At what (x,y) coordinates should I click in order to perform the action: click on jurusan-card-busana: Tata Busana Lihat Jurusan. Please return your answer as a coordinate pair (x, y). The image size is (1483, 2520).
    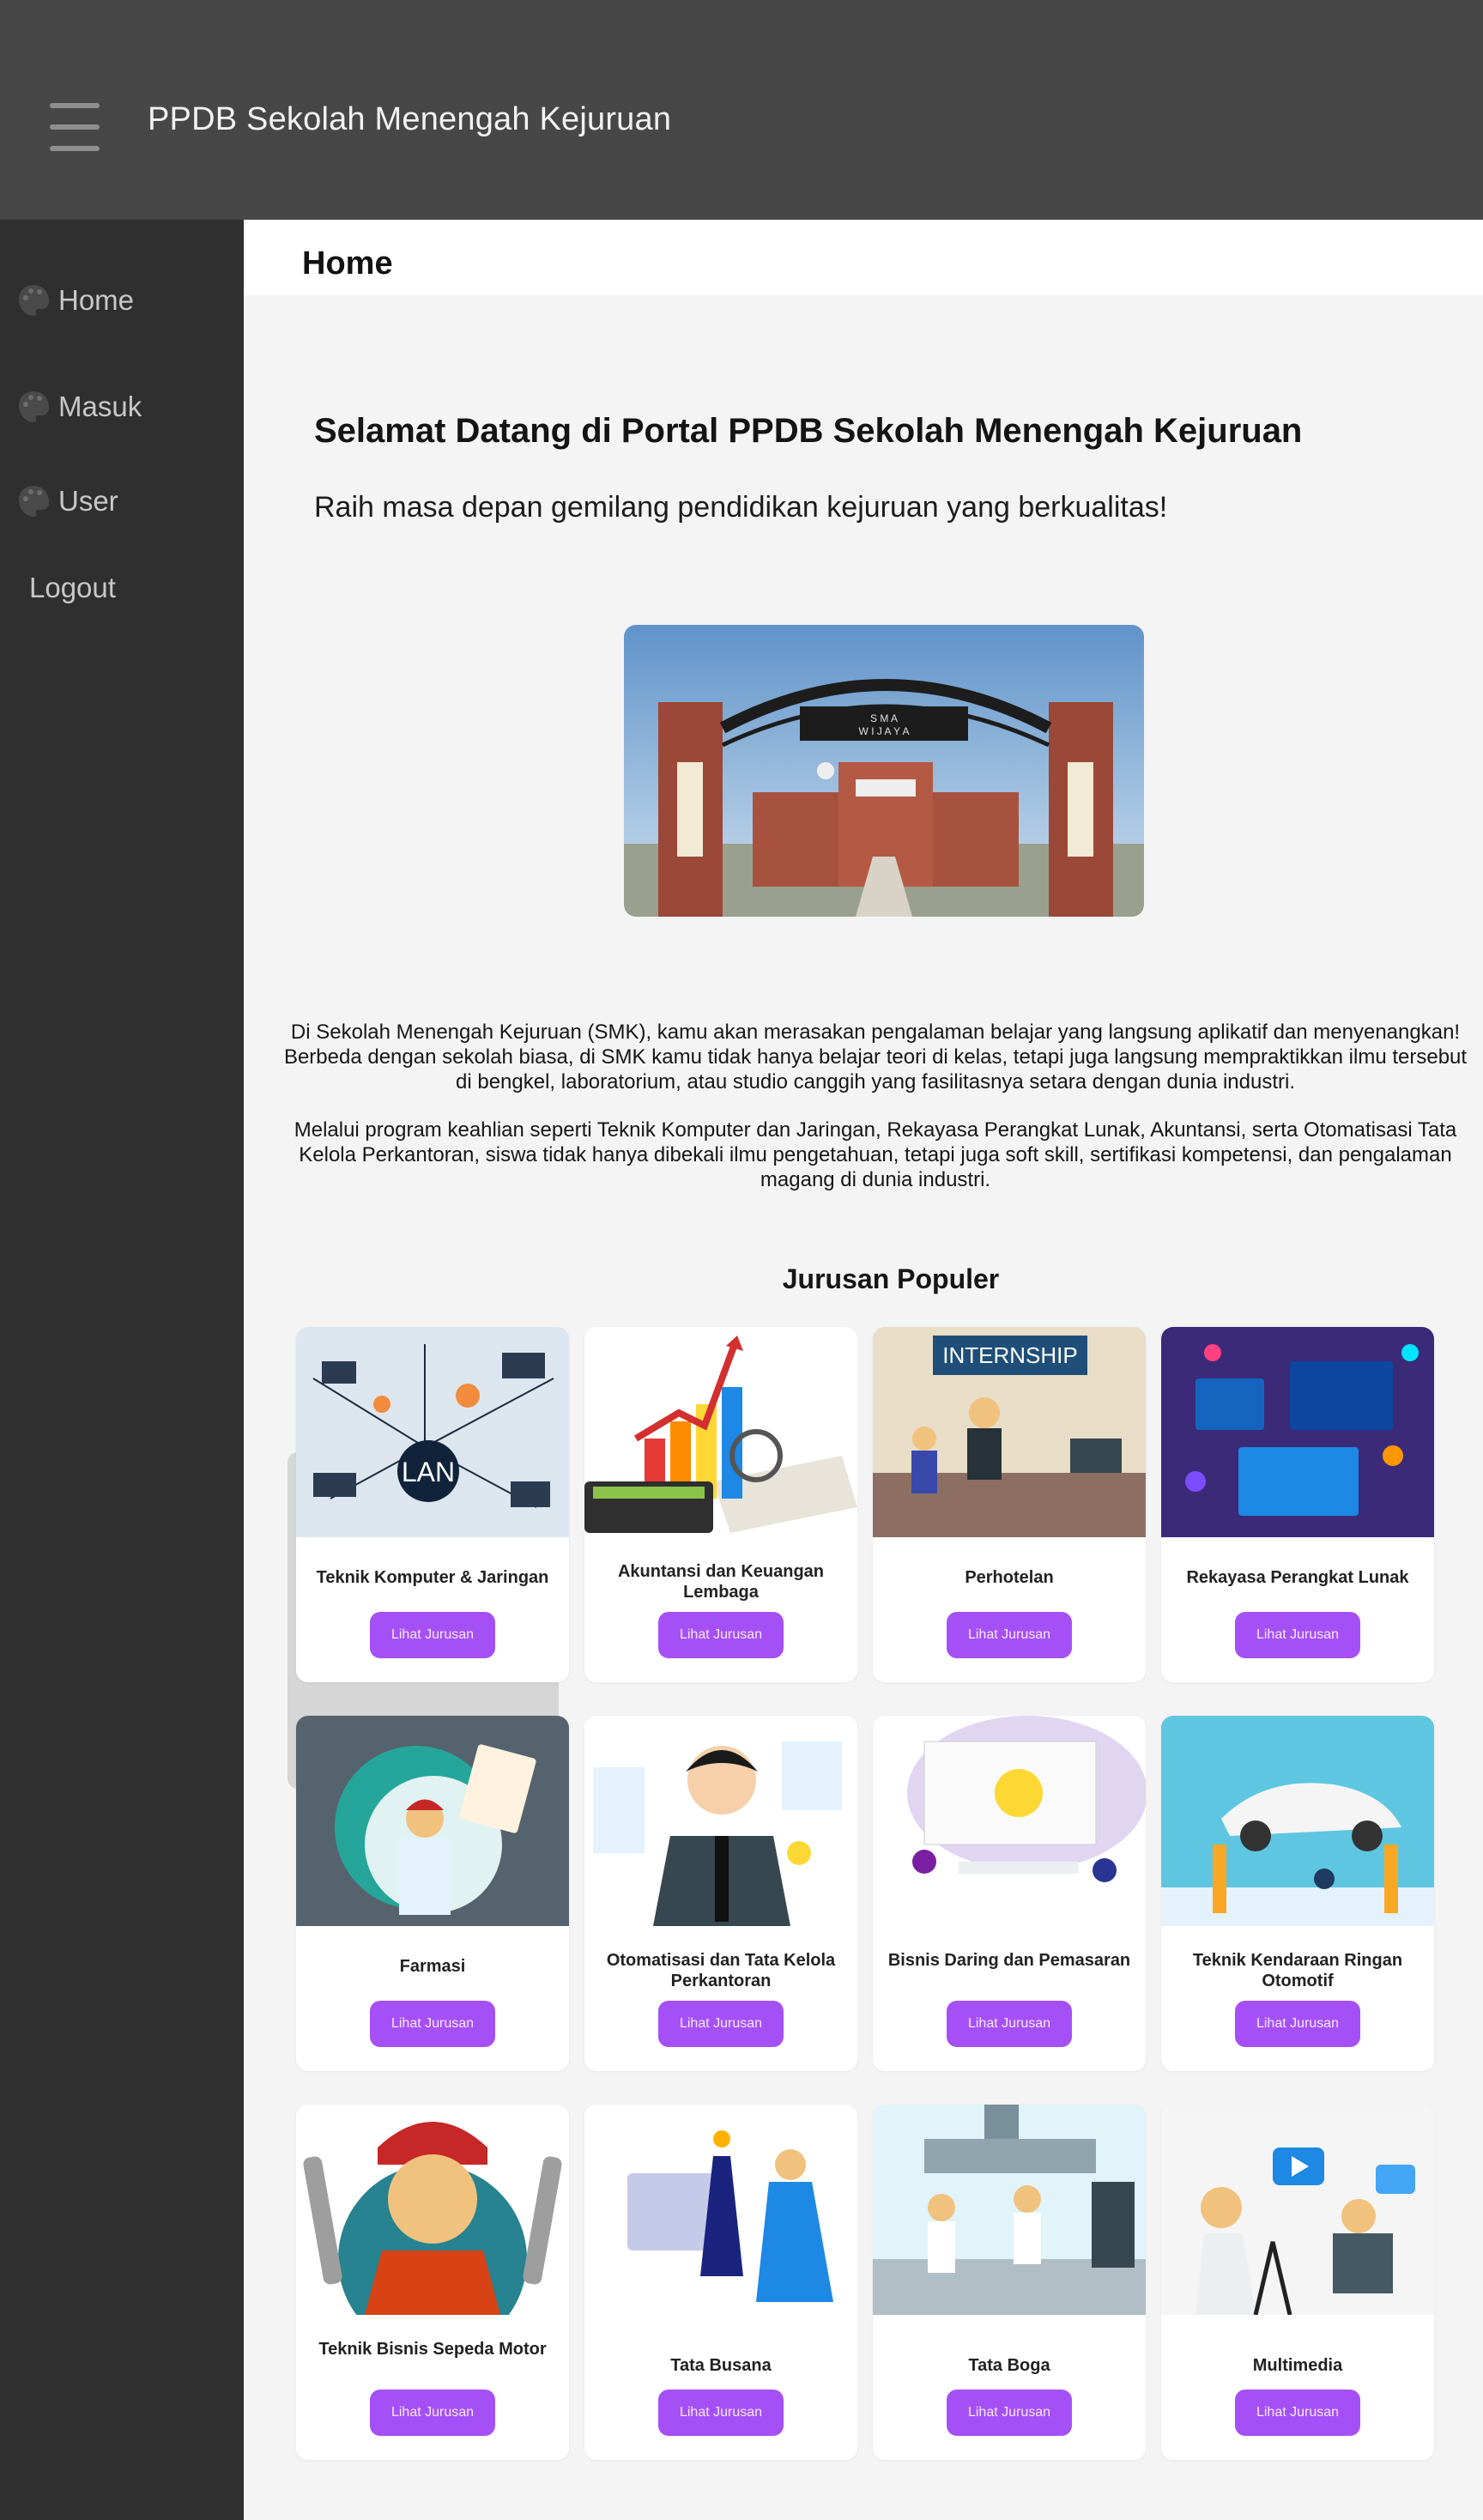
    Looking at the image, I should click on (720, 2283).